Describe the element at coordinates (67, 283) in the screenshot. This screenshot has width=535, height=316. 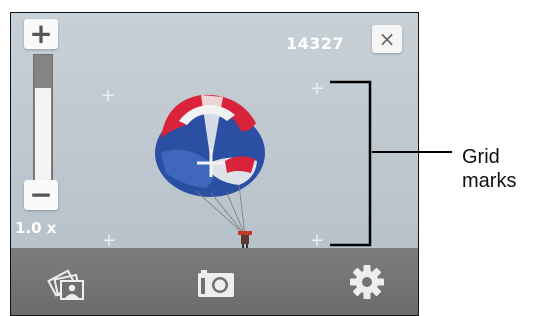
I see `photo-gallery-icon` at that location.